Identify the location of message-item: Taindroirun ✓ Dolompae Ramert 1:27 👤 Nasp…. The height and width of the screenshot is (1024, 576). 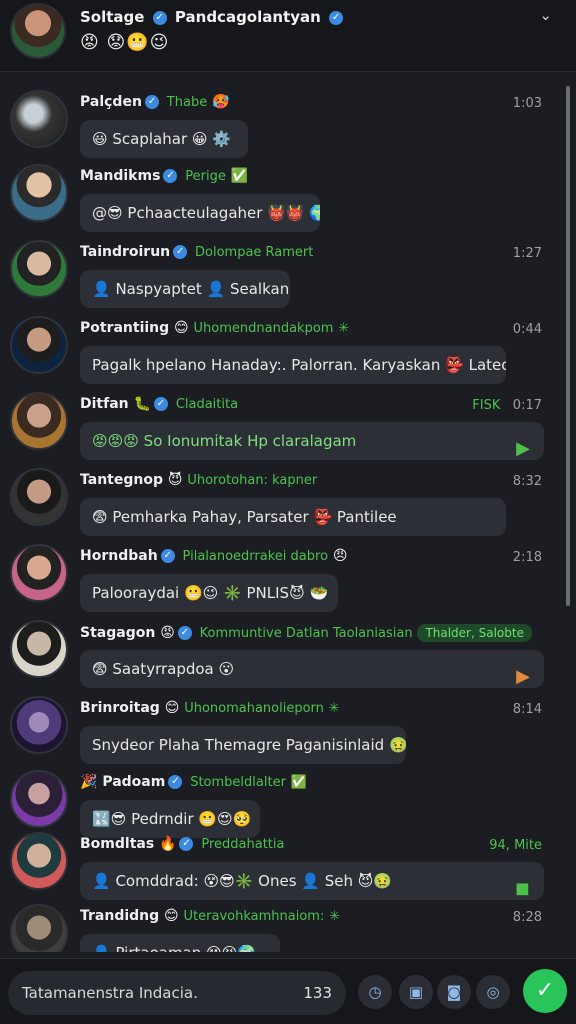
(280, 274).